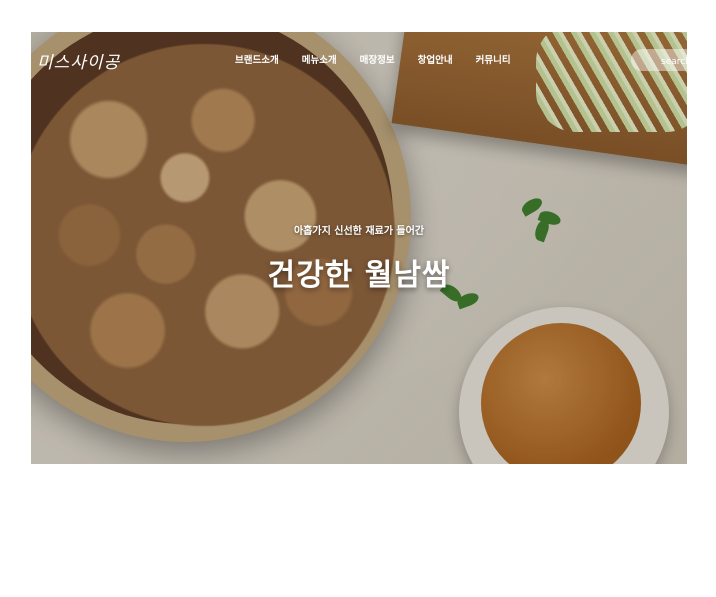  I want to click on menu-item-franchise: 창업안내, so click(435, 59).